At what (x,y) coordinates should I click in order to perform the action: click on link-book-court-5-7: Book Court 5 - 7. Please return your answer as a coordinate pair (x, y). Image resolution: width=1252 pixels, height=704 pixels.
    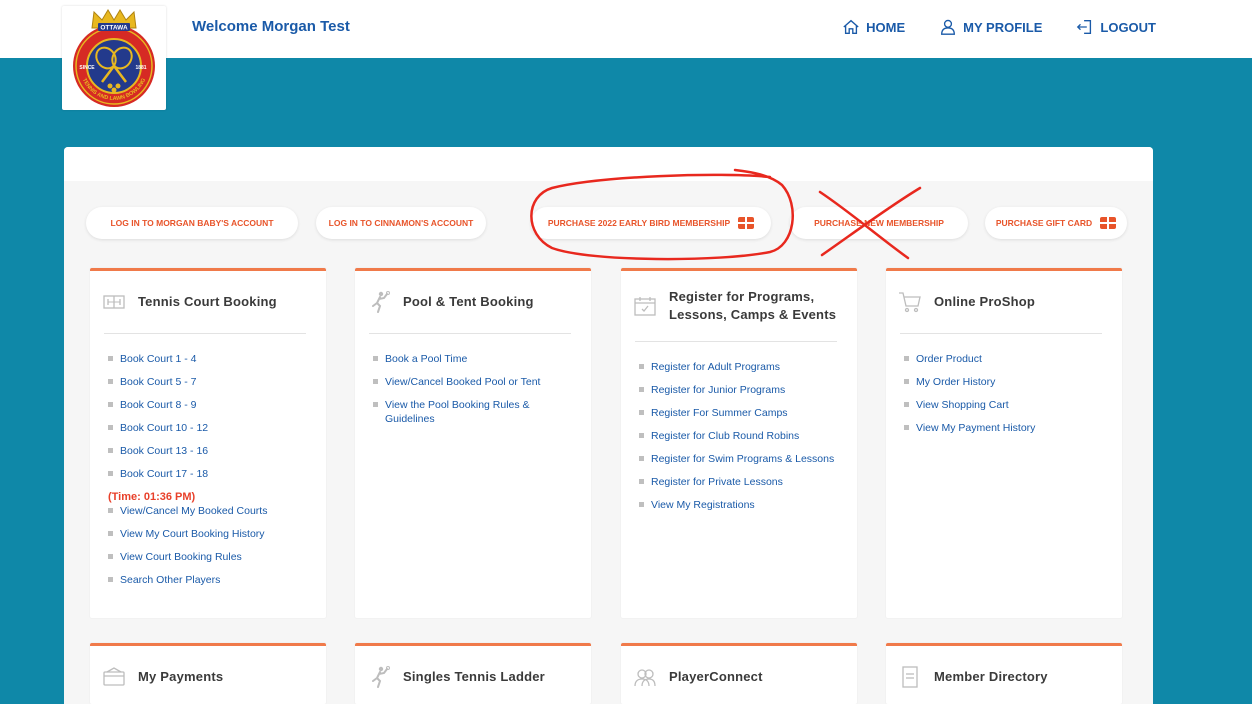
    Looking at the image, I should click on (209, 382).